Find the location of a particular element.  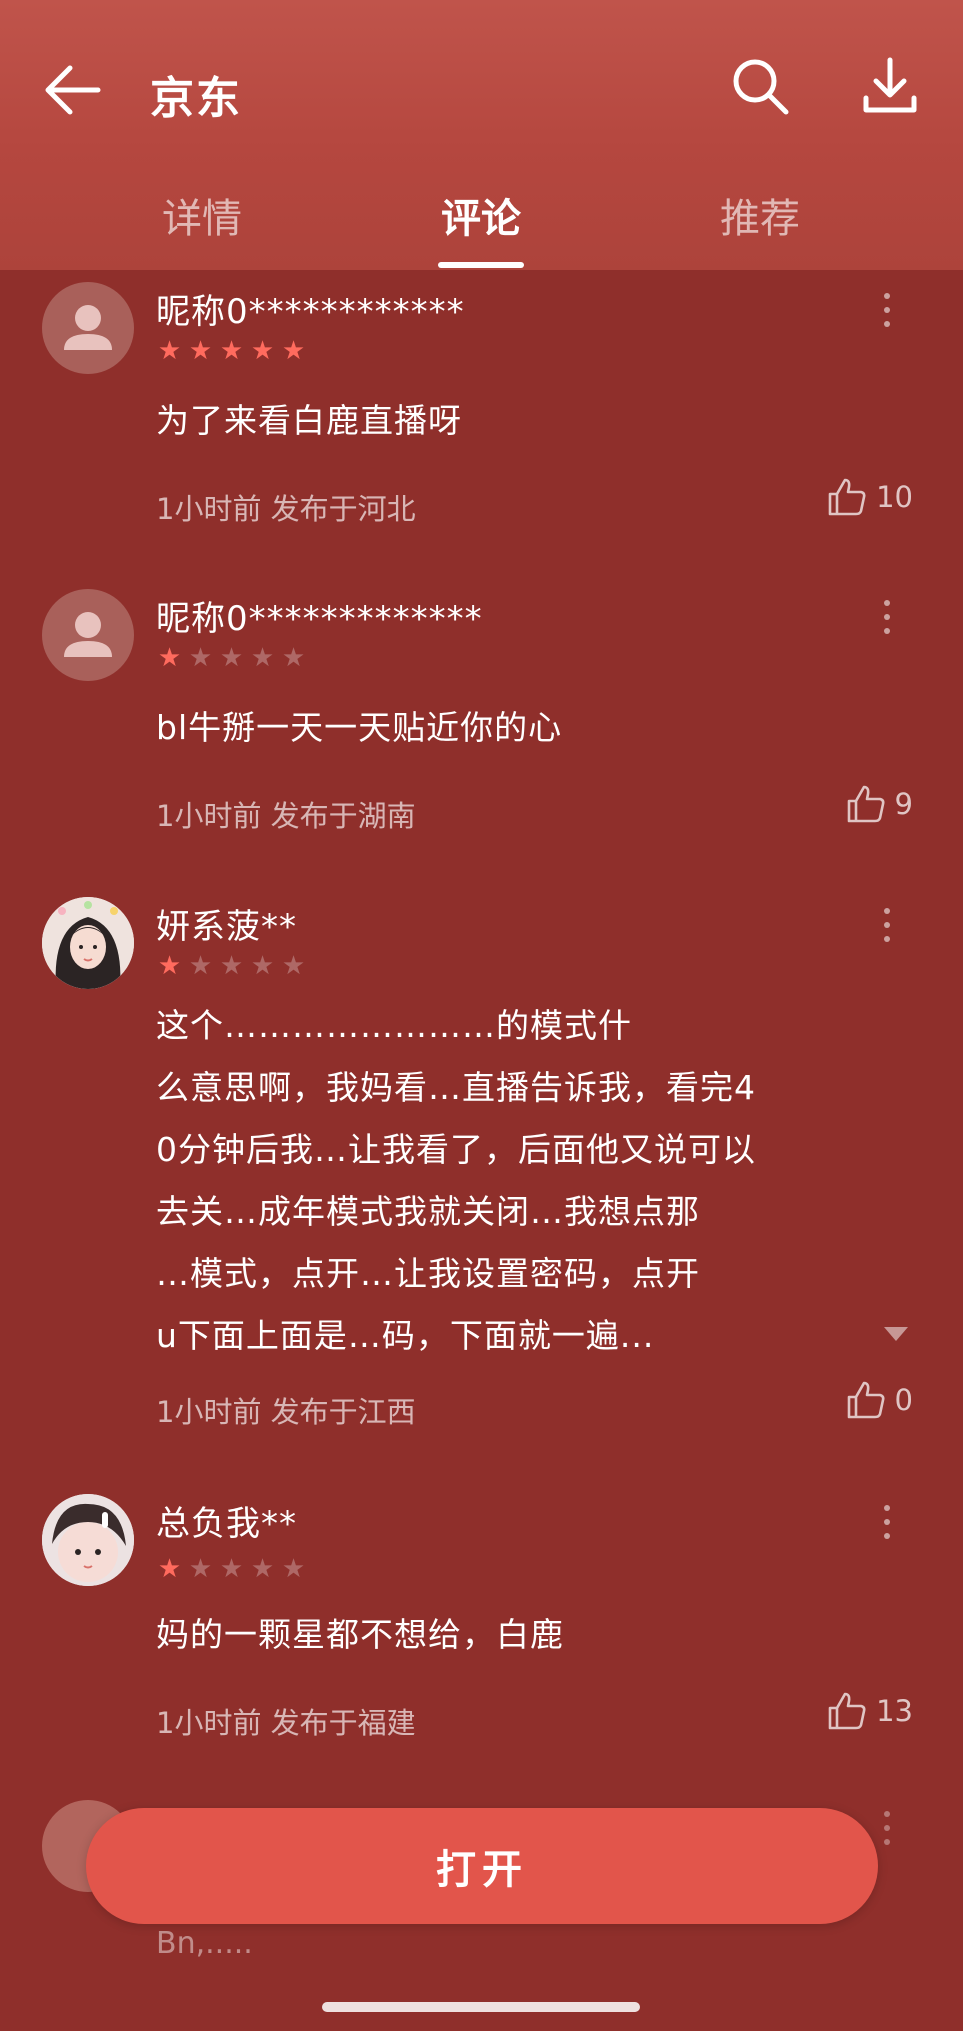

comment-text: 妈的一颗星都不想给，白鹿 is located at coordinates (360, 1634).